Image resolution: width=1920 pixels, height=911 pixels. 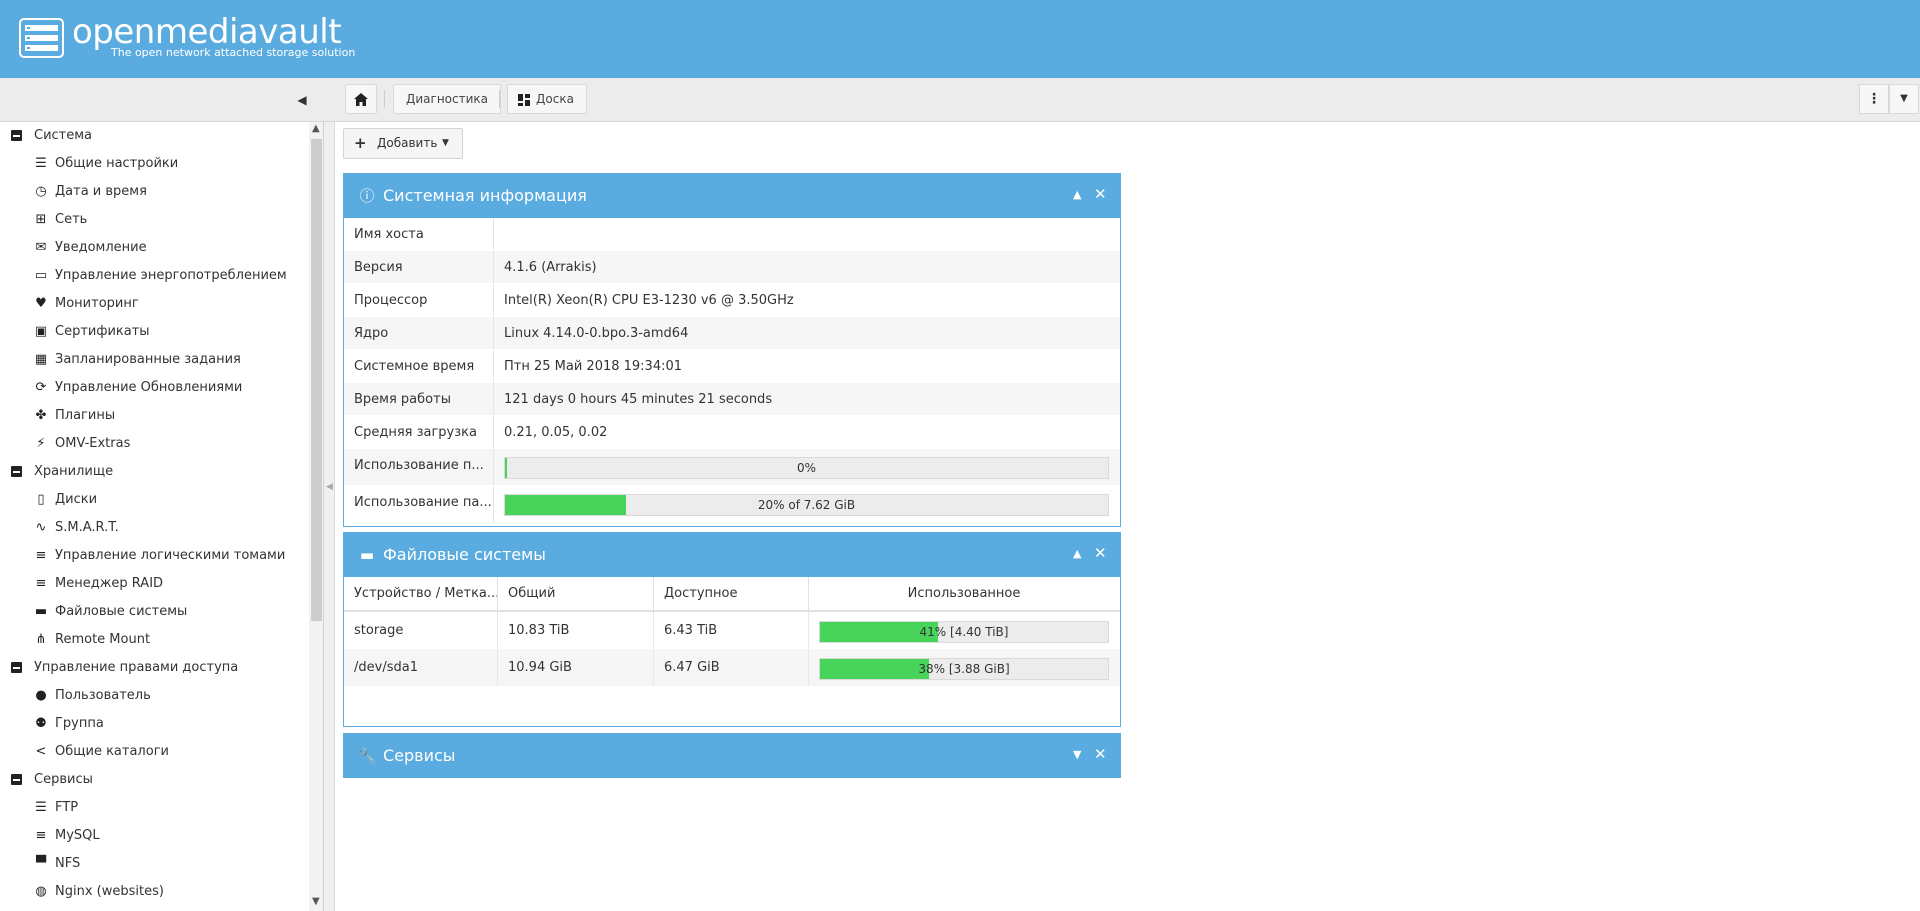 I want to click on sysinfo-key: Ядро, so click(x=371, y=333).